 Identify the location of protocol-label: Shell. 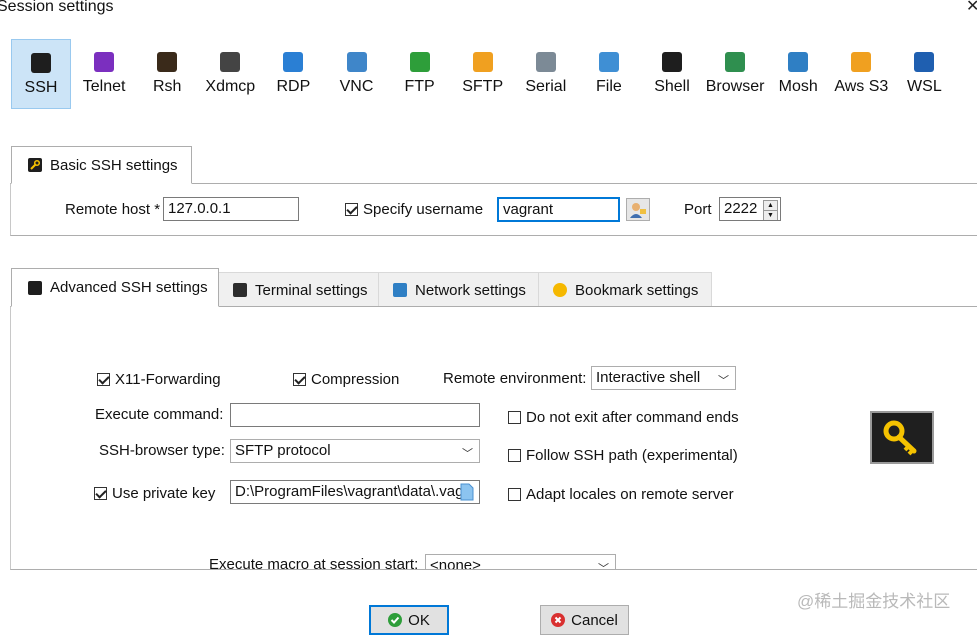
(672, 86).